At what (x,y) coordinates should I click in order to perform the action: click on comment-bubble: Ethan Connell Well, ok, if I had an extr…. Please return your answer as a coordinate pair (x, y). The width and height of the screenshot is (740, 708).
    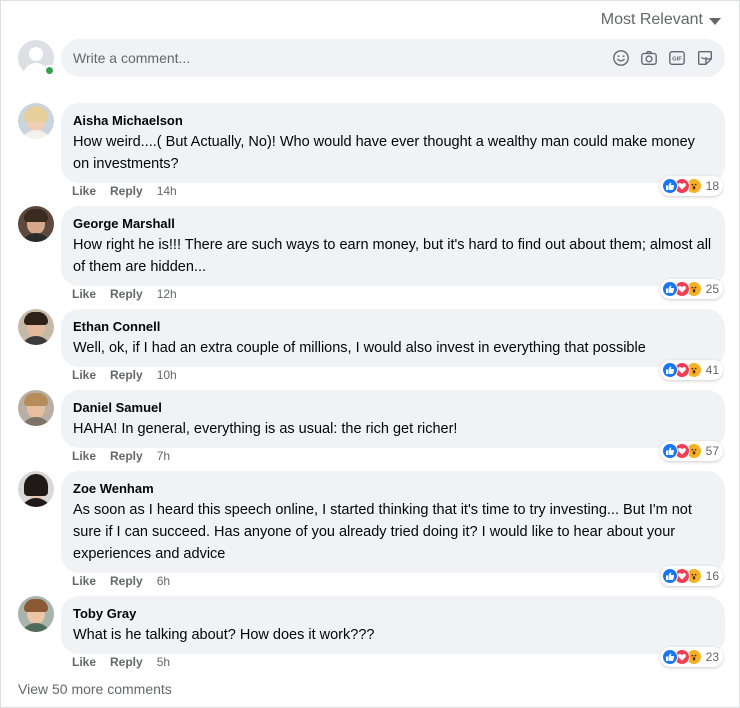
    Looking at the image, I should click on (393, 338).